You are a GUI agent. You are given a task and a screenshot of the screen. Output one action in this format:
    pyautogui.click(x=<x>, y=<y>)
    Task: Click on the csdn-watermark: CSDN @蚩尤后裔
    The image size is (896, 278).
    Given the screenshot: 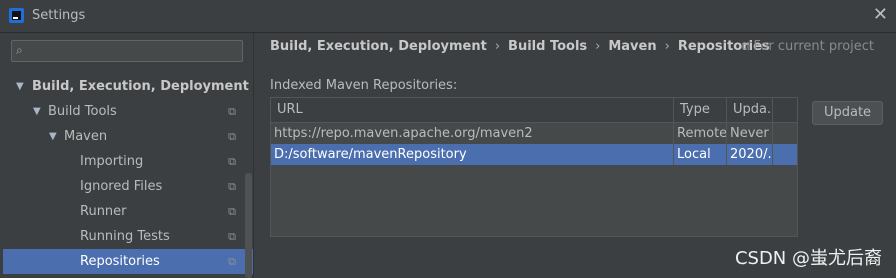 What is the action you would take?
    pyautogui.click(x=808, y=258)
    